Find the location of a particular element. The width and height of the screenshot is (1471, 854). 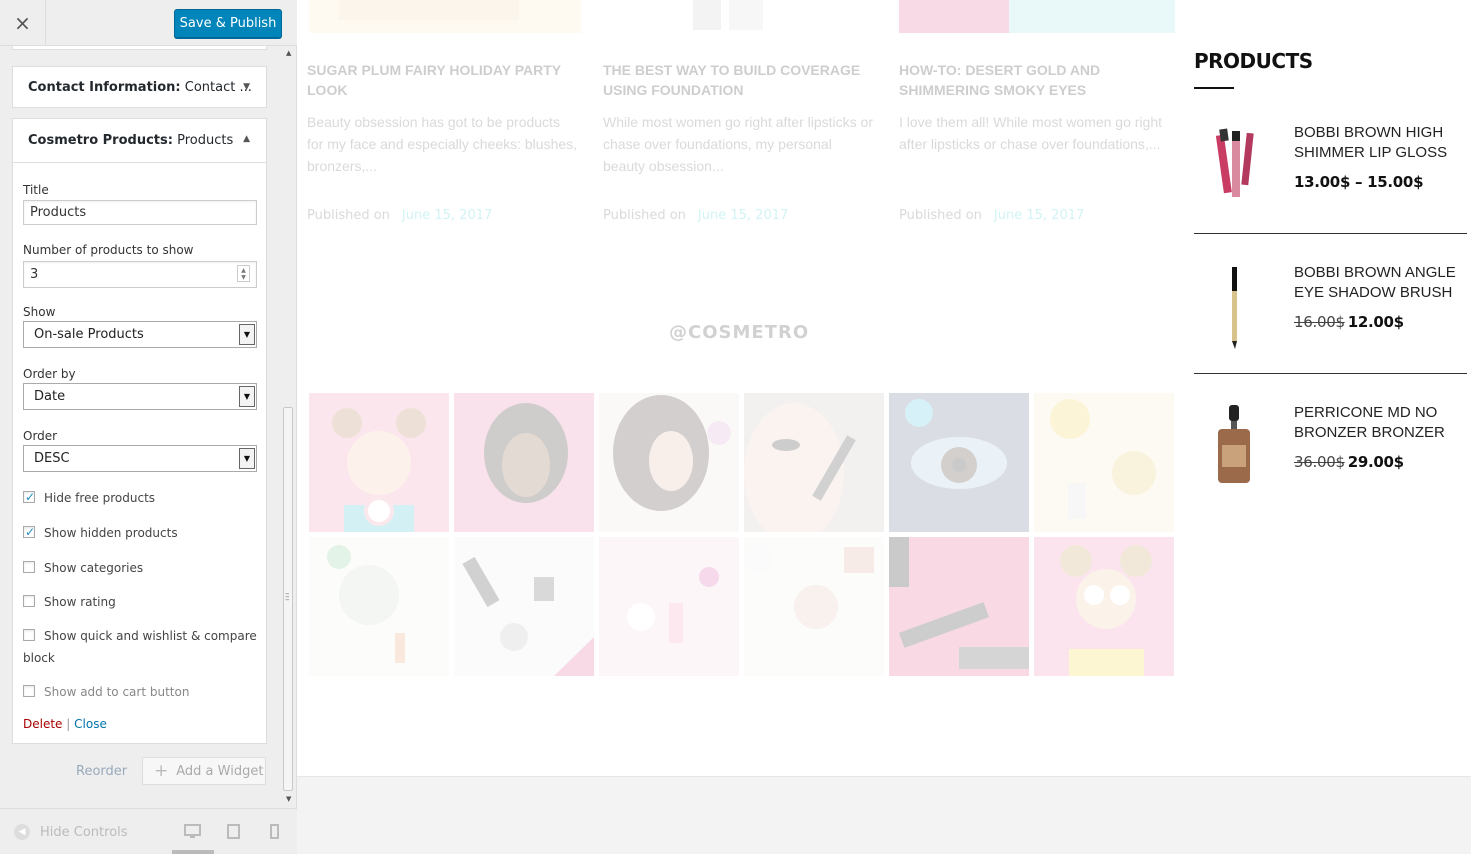

count-label: Number of products to show is located at coordinates (108, 250).